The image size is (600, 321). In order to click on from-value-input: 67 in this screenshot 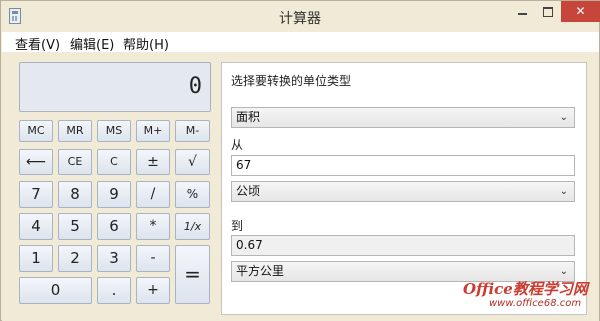, I will do `click(403, 165)`.